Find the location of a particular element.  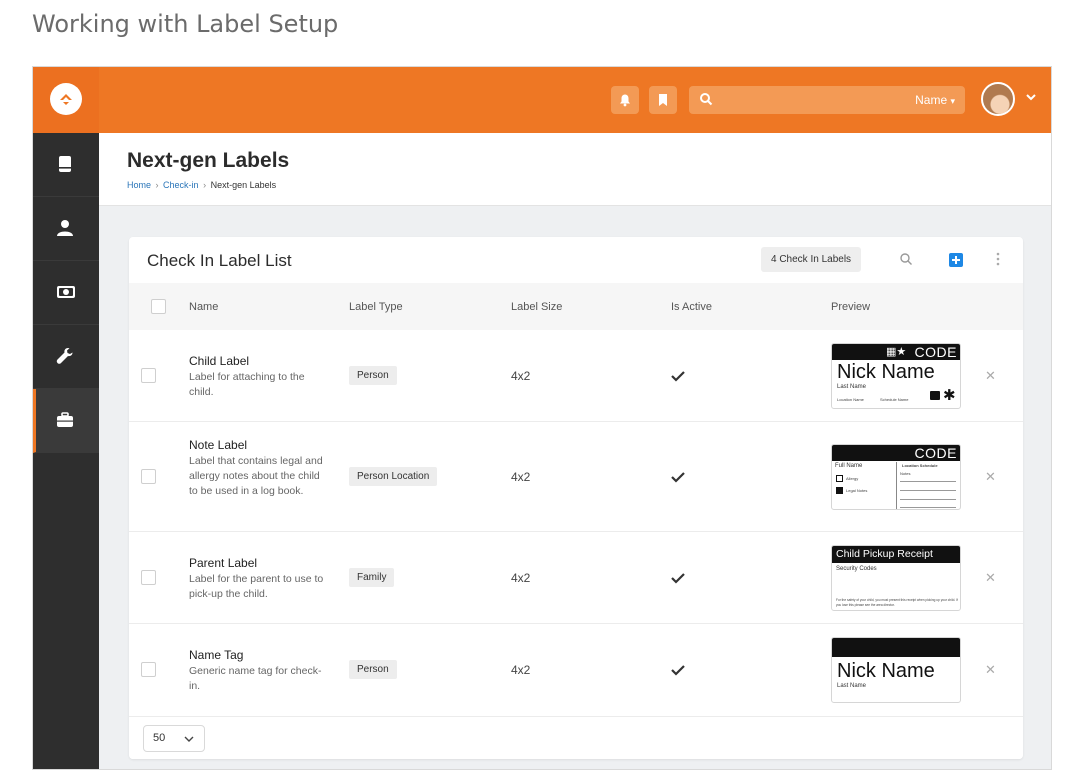

preview-allergy: Allergy is located at coordinates (852, 478).